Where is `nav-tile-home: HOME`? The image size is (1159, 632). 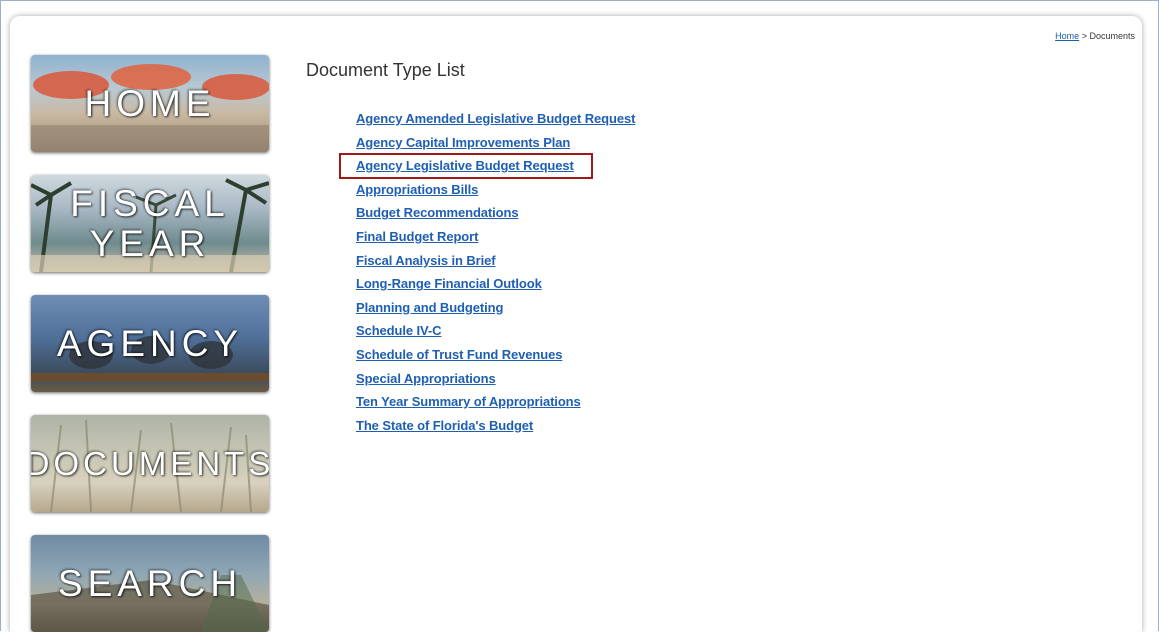 nav-tile-home: HOME is located at coordinates (150, 103).